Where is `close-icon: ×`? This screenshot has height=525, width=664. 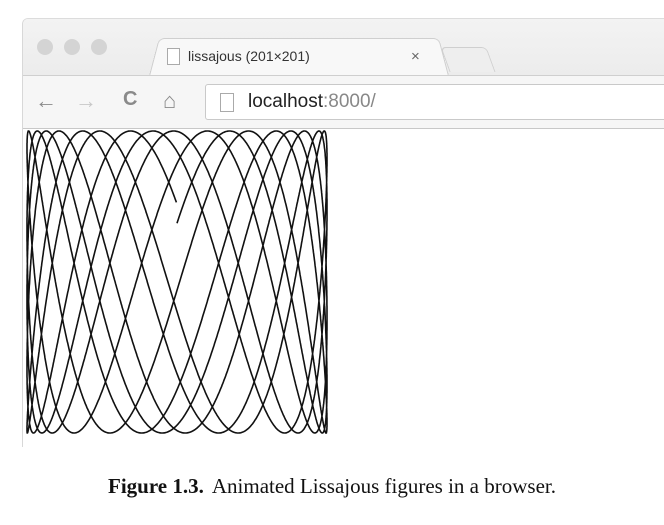
close-icon: × is located at coordinates (415, 56).